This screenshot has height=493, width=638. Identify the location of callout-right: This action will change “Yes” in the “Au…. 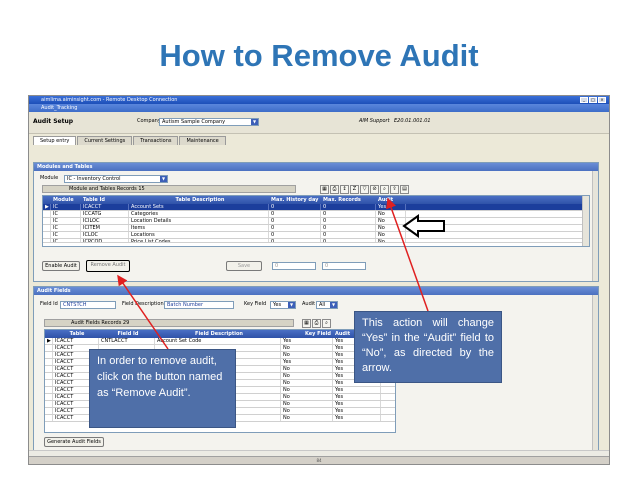
(428, 347).